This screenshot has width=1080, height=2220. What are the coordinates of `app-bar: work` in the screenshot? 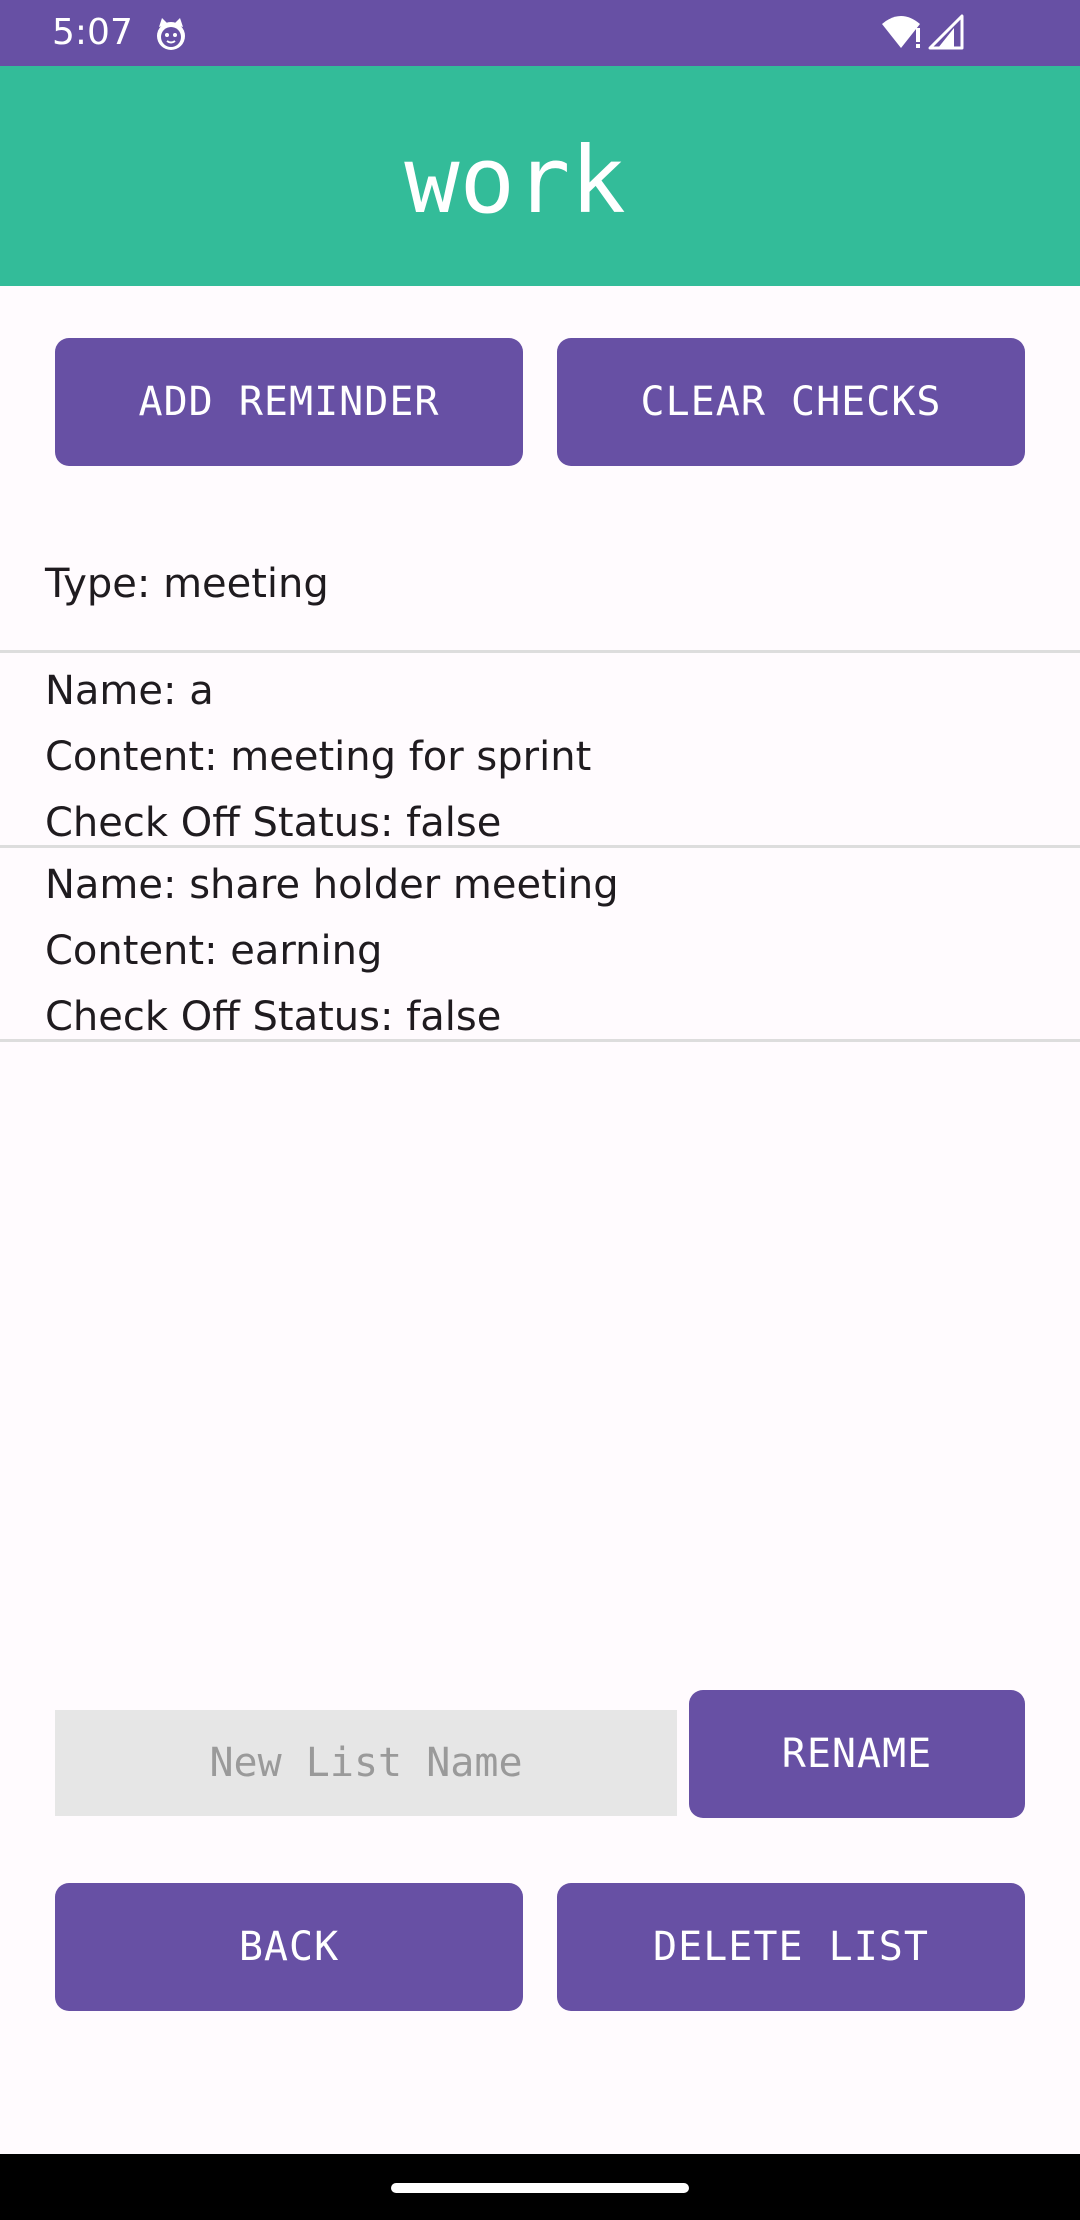 It's located at (540, 176).